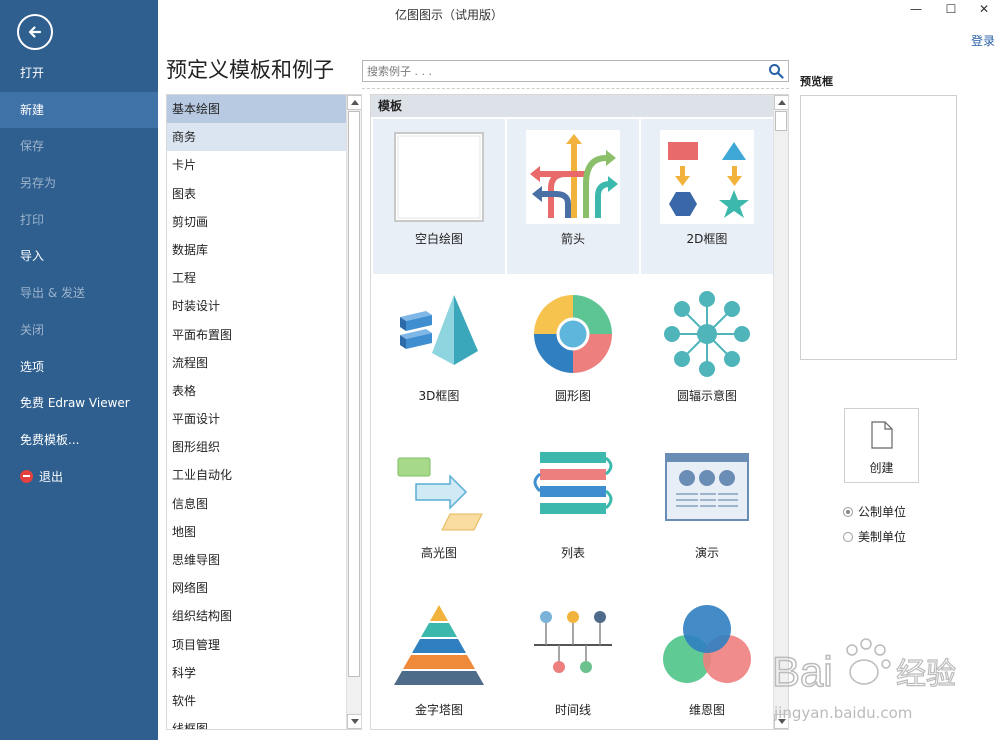 This screenshot has width=1000, height=740. I want to click on template-tile-label: 时间线, so click(572, 710).